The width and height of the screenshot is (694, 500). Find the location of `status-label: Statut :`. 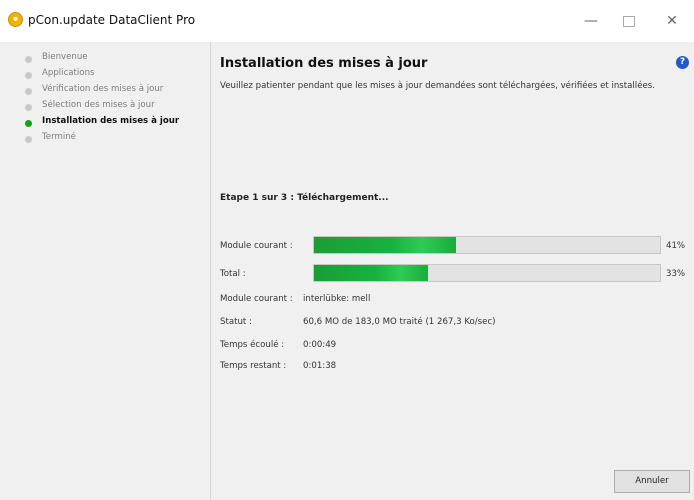

status-label: Statut : is located at coordinates (236, 322).